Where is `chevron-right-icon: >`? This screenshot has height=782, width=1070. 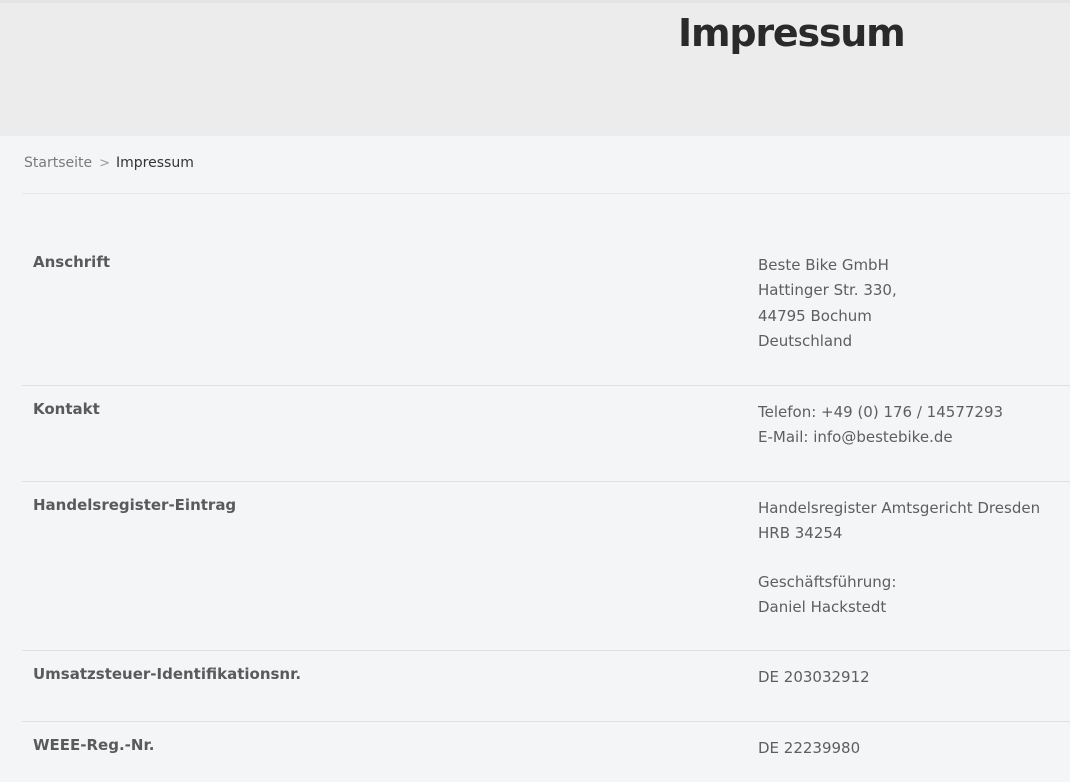
chevron-right-icon: > is located at coordinates (105, 163).